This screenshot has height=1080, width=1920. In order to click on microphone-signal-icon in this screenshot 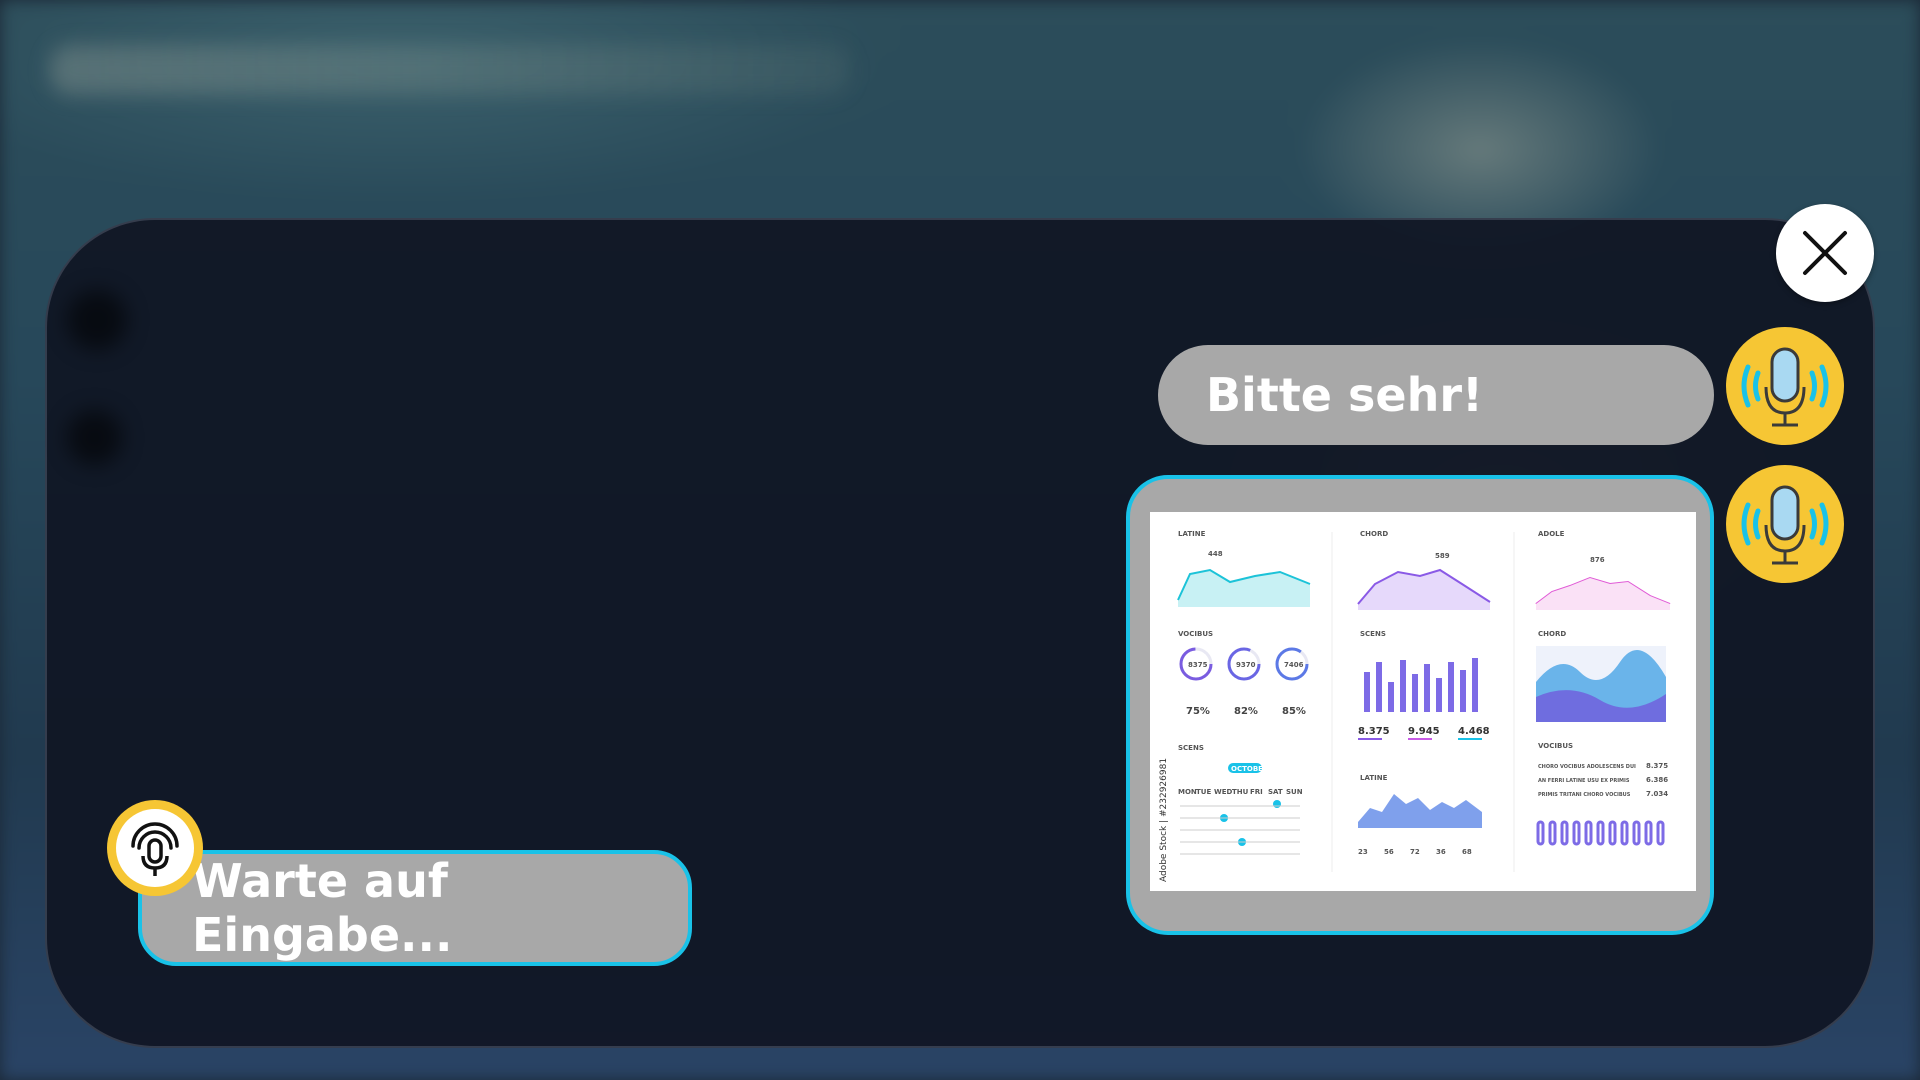, I will do `click(155, 849)`.